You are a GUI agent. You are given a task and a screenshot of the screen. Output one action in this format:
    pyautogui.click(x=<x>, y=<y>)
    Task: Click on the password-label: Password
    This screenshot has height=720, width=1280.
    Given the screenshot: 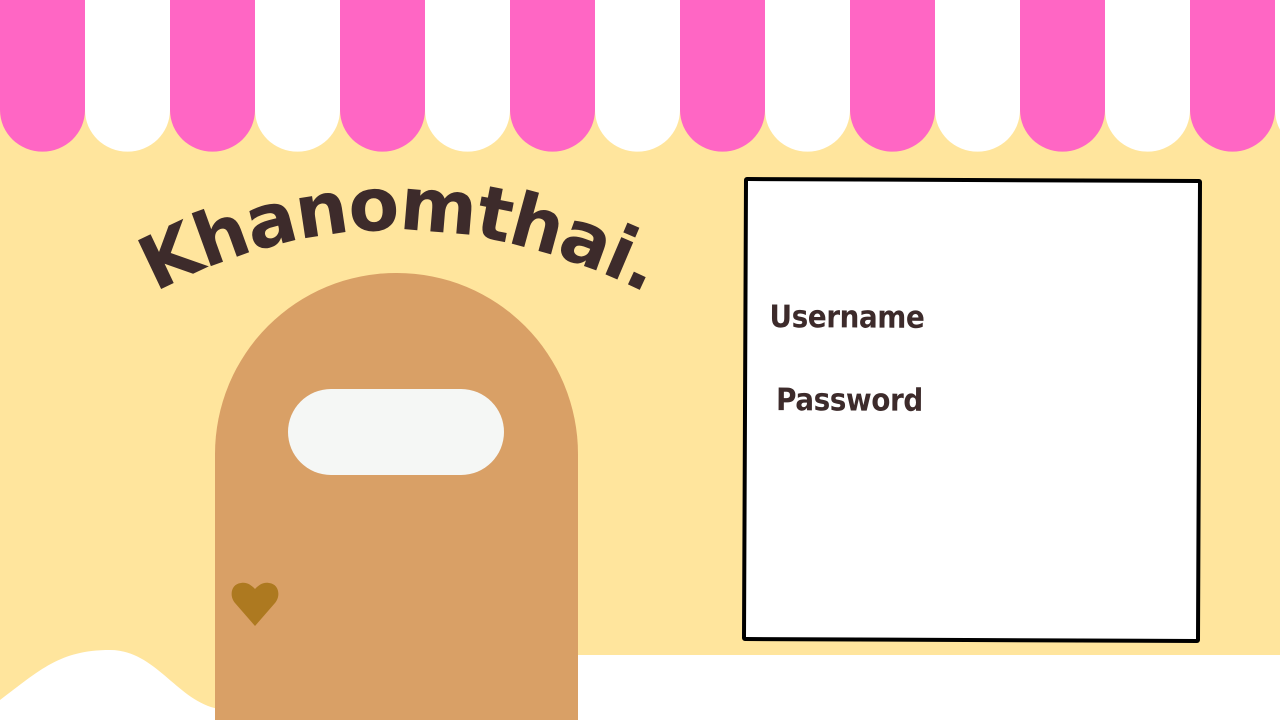 What is the action you would take?
    pyautogui.click(x=849, y=400)
    